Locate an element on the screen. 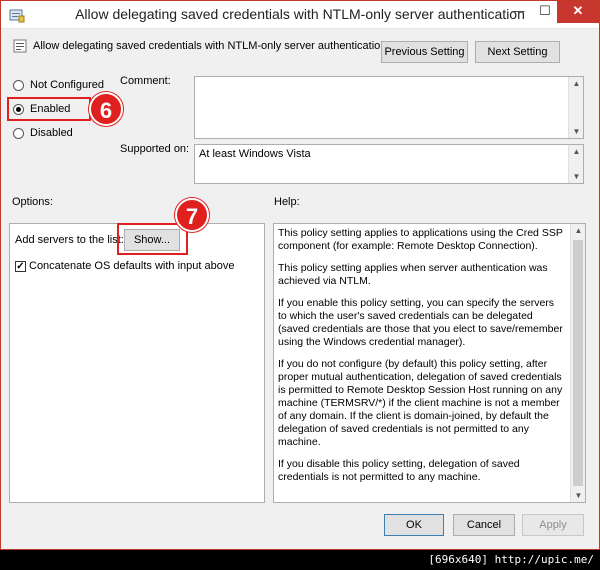  add-servers-label: Add servers to the list: is located at coordinates (69, 240).